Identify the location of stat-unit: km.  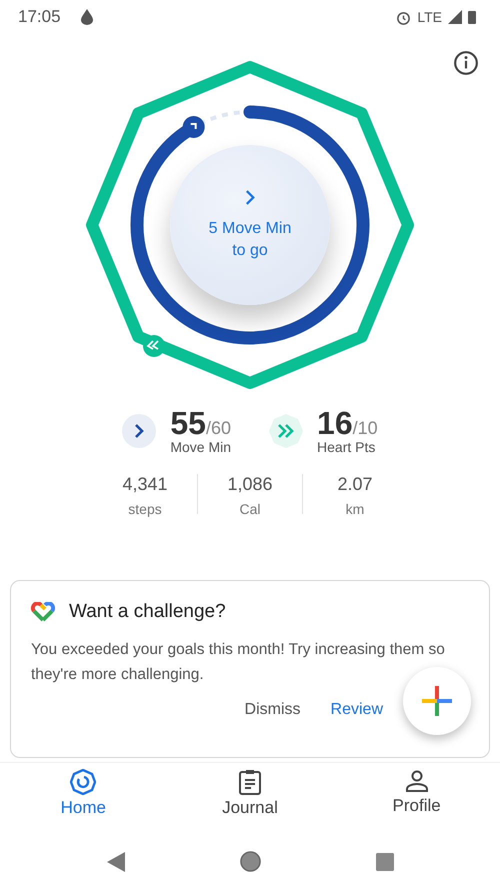
(355, 509).